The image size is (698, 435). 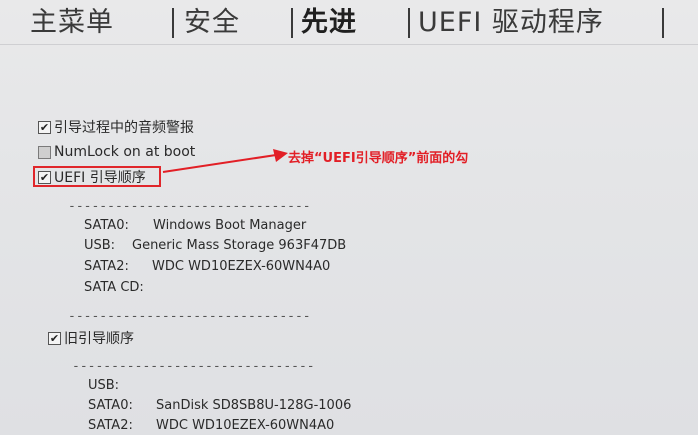 I want to click on uefi-device-row: SATA CD:, so click(x=114, y=287).